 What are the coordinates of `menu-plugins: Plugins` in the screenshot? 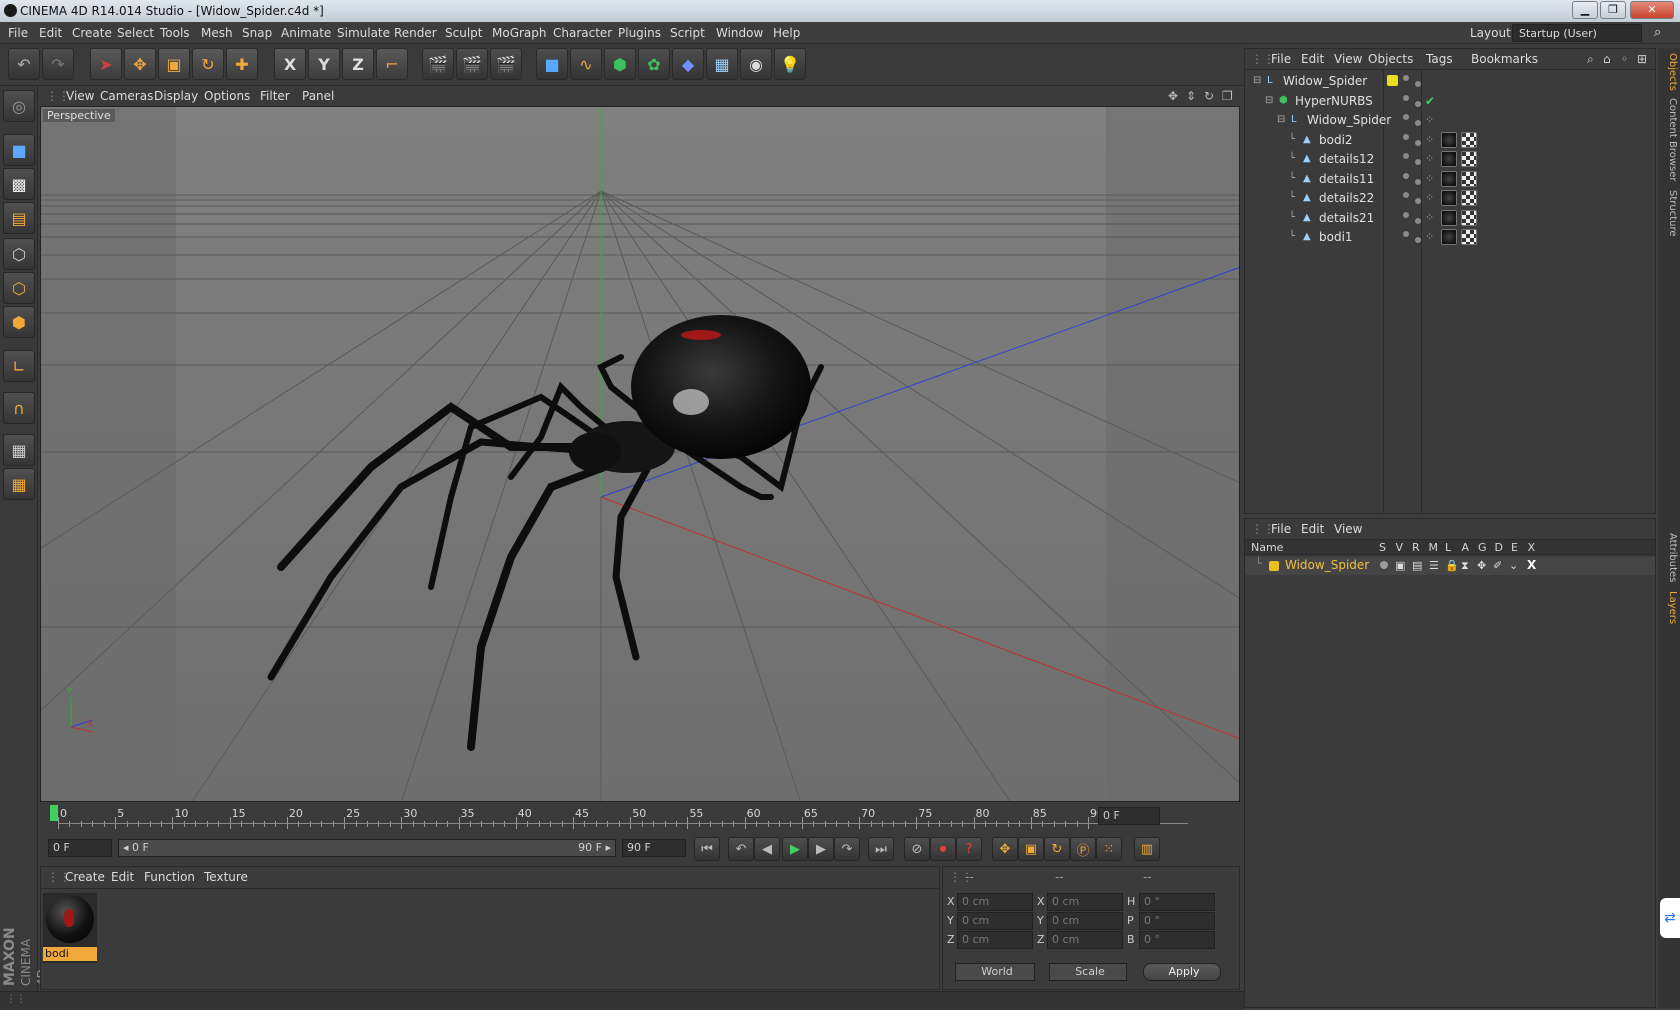 It's located at (639, 33).